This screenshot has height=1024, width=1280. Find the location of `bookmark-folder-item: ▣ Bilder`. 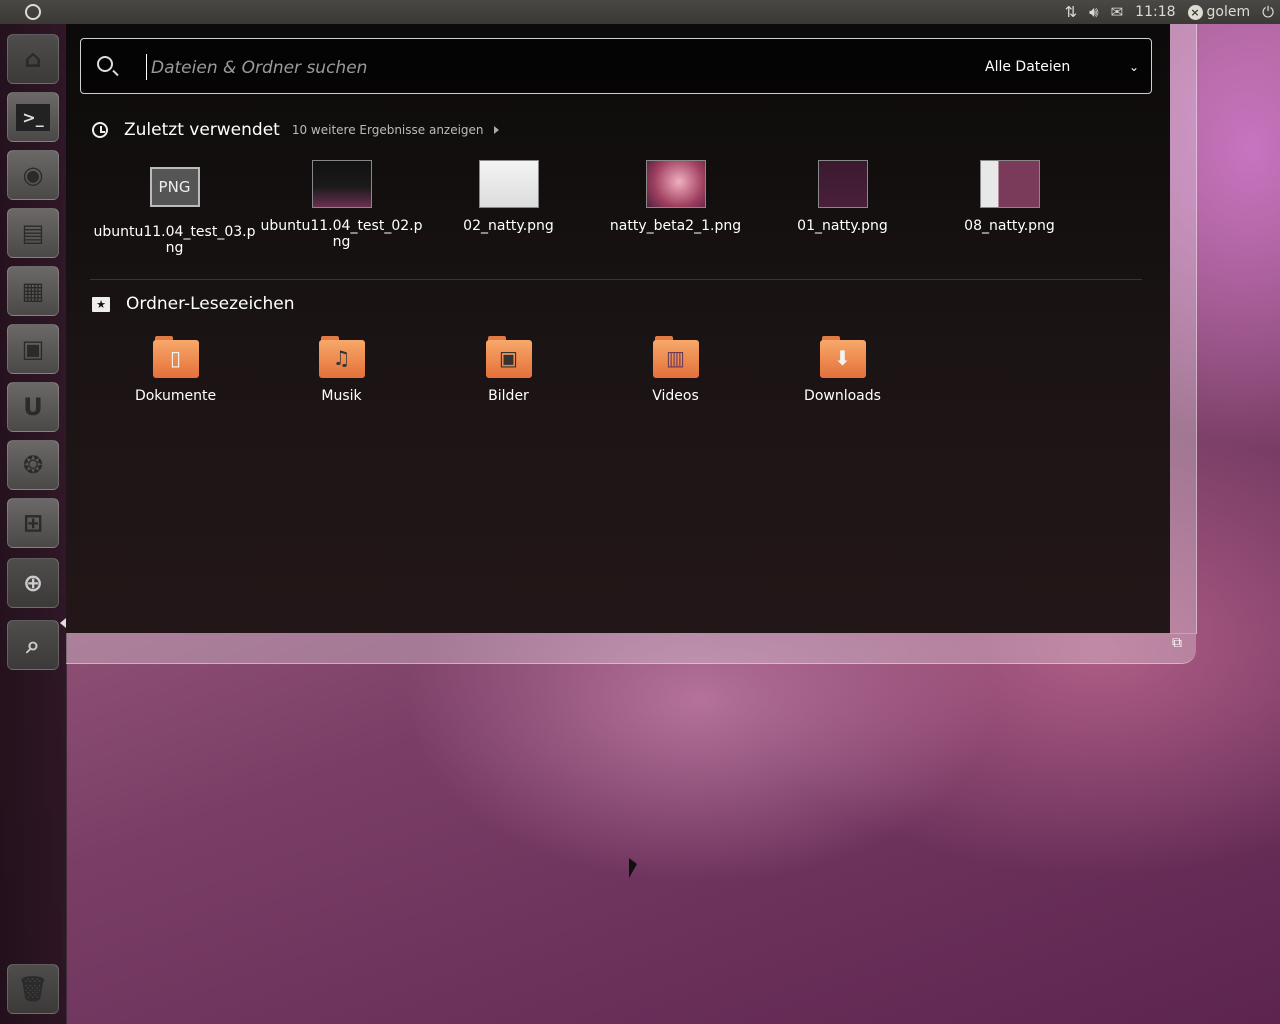

bookmark-folder-item: ▣ Bilder is located at coordinates (508, 370).